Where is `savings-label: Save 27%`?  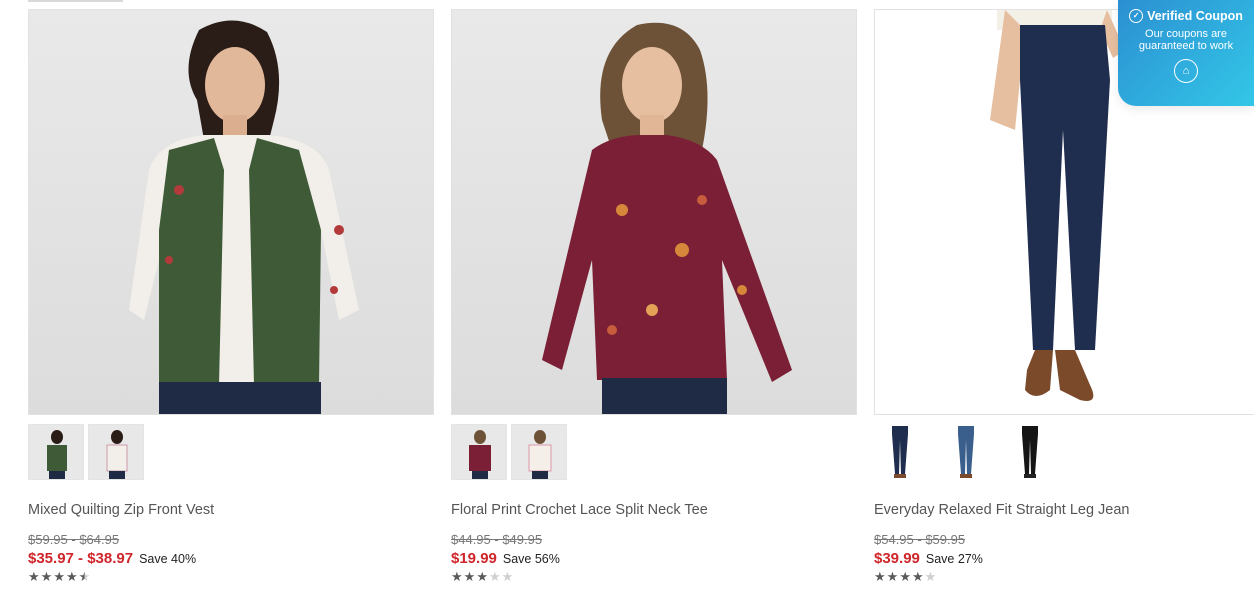 savings-label: Save 27% is located at coordinates (954, 559).